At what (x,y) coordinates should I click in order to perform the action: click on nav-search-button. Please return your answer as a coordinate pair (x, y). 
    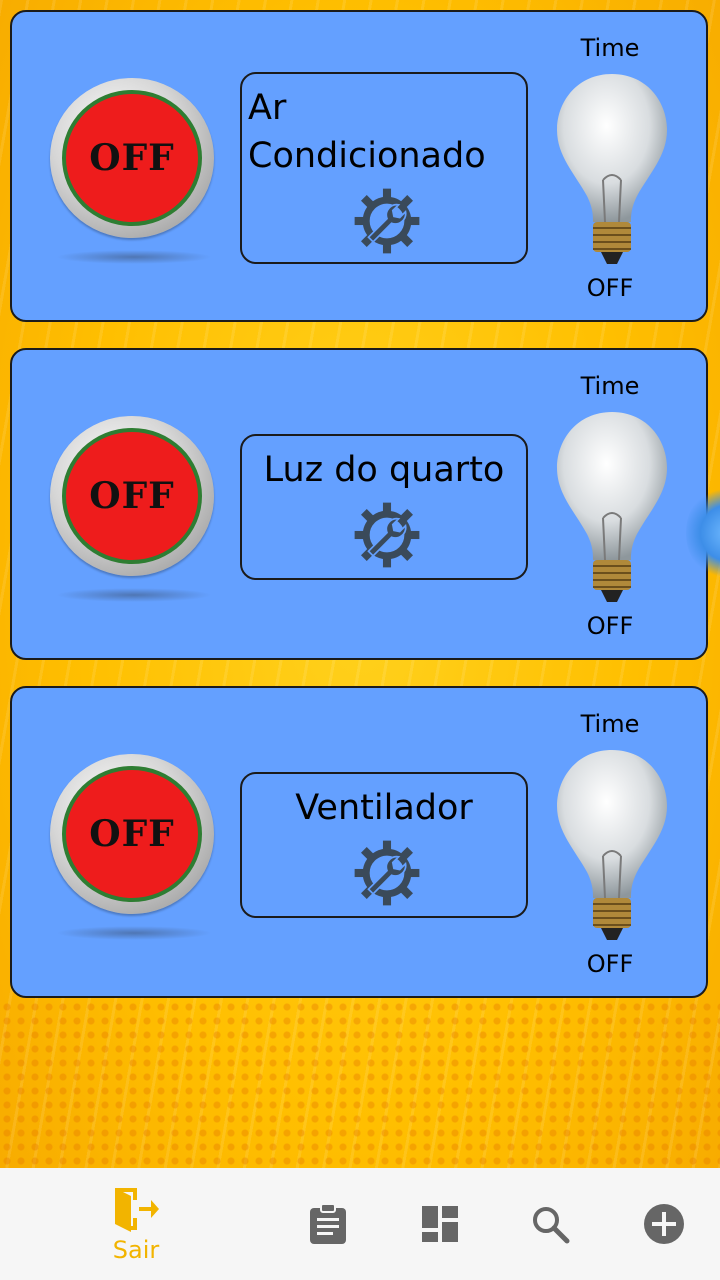
    Looking at the image, I should click on (550, 1224).